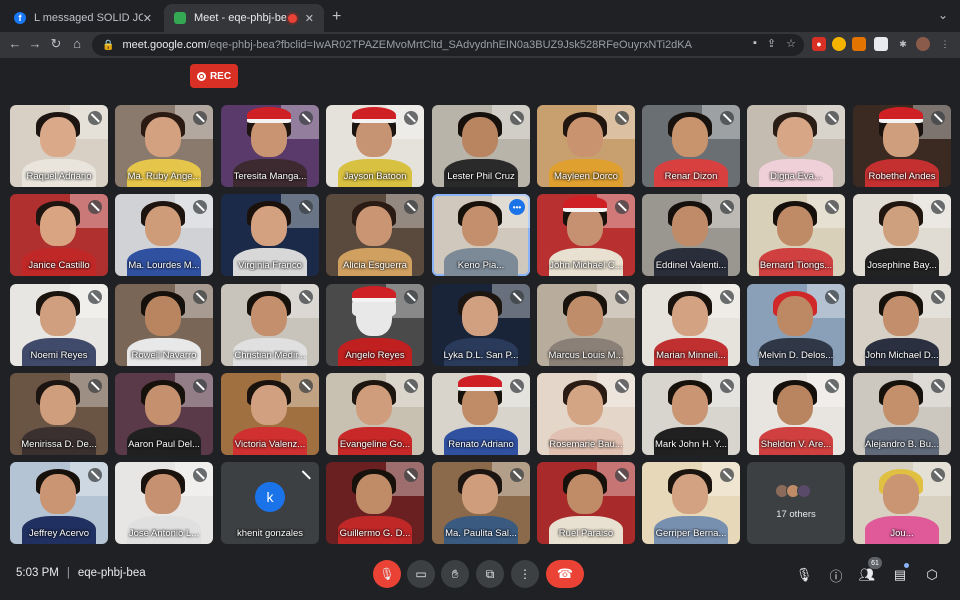  What do you see at coordinates (819, 44) in the screenshot?
I see `extension-icon: ●` at bounding box center [819, 44].